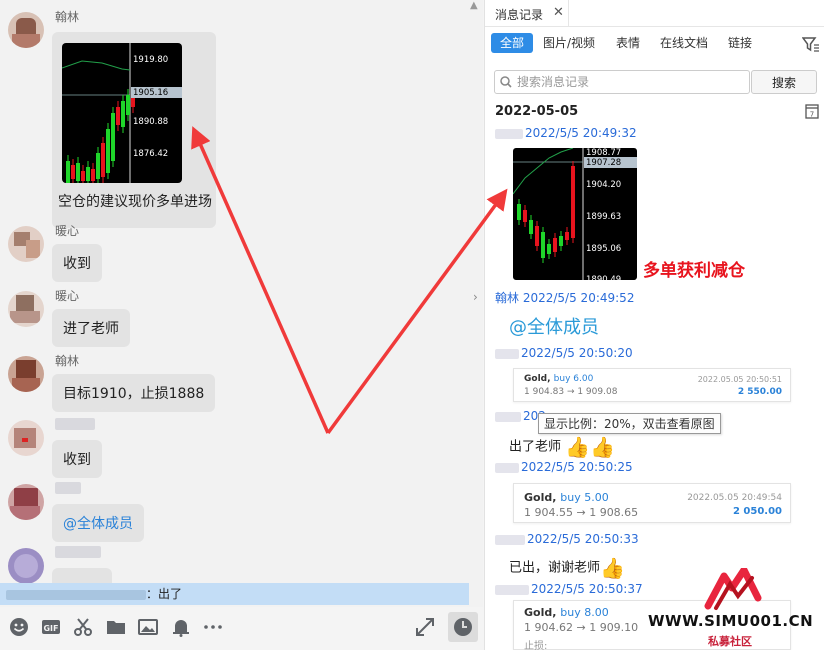 The image size is (824, 650). I want to click on collapse-panel-icon: ›, so click(475, 297).